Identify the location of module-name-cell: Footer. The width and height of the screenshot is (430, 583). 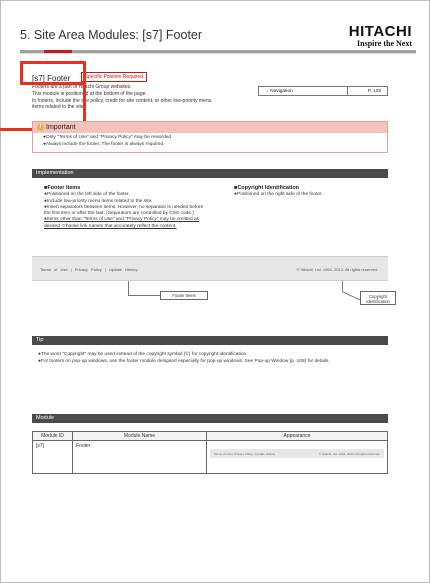
(139, 457).